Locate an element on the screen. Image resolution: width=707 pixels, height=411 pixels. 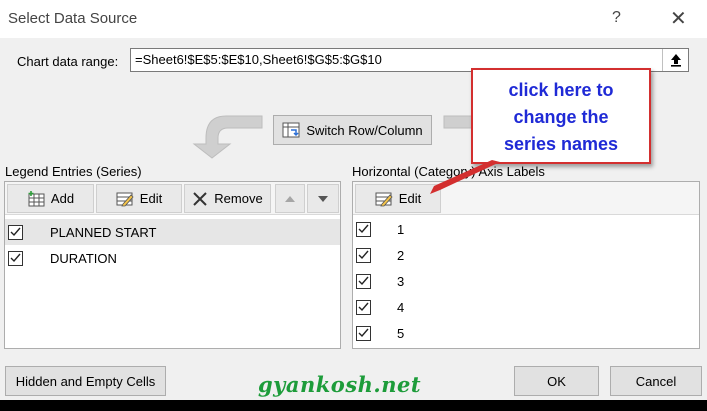
close-button: ✕ is located at coordinates (678, 18).